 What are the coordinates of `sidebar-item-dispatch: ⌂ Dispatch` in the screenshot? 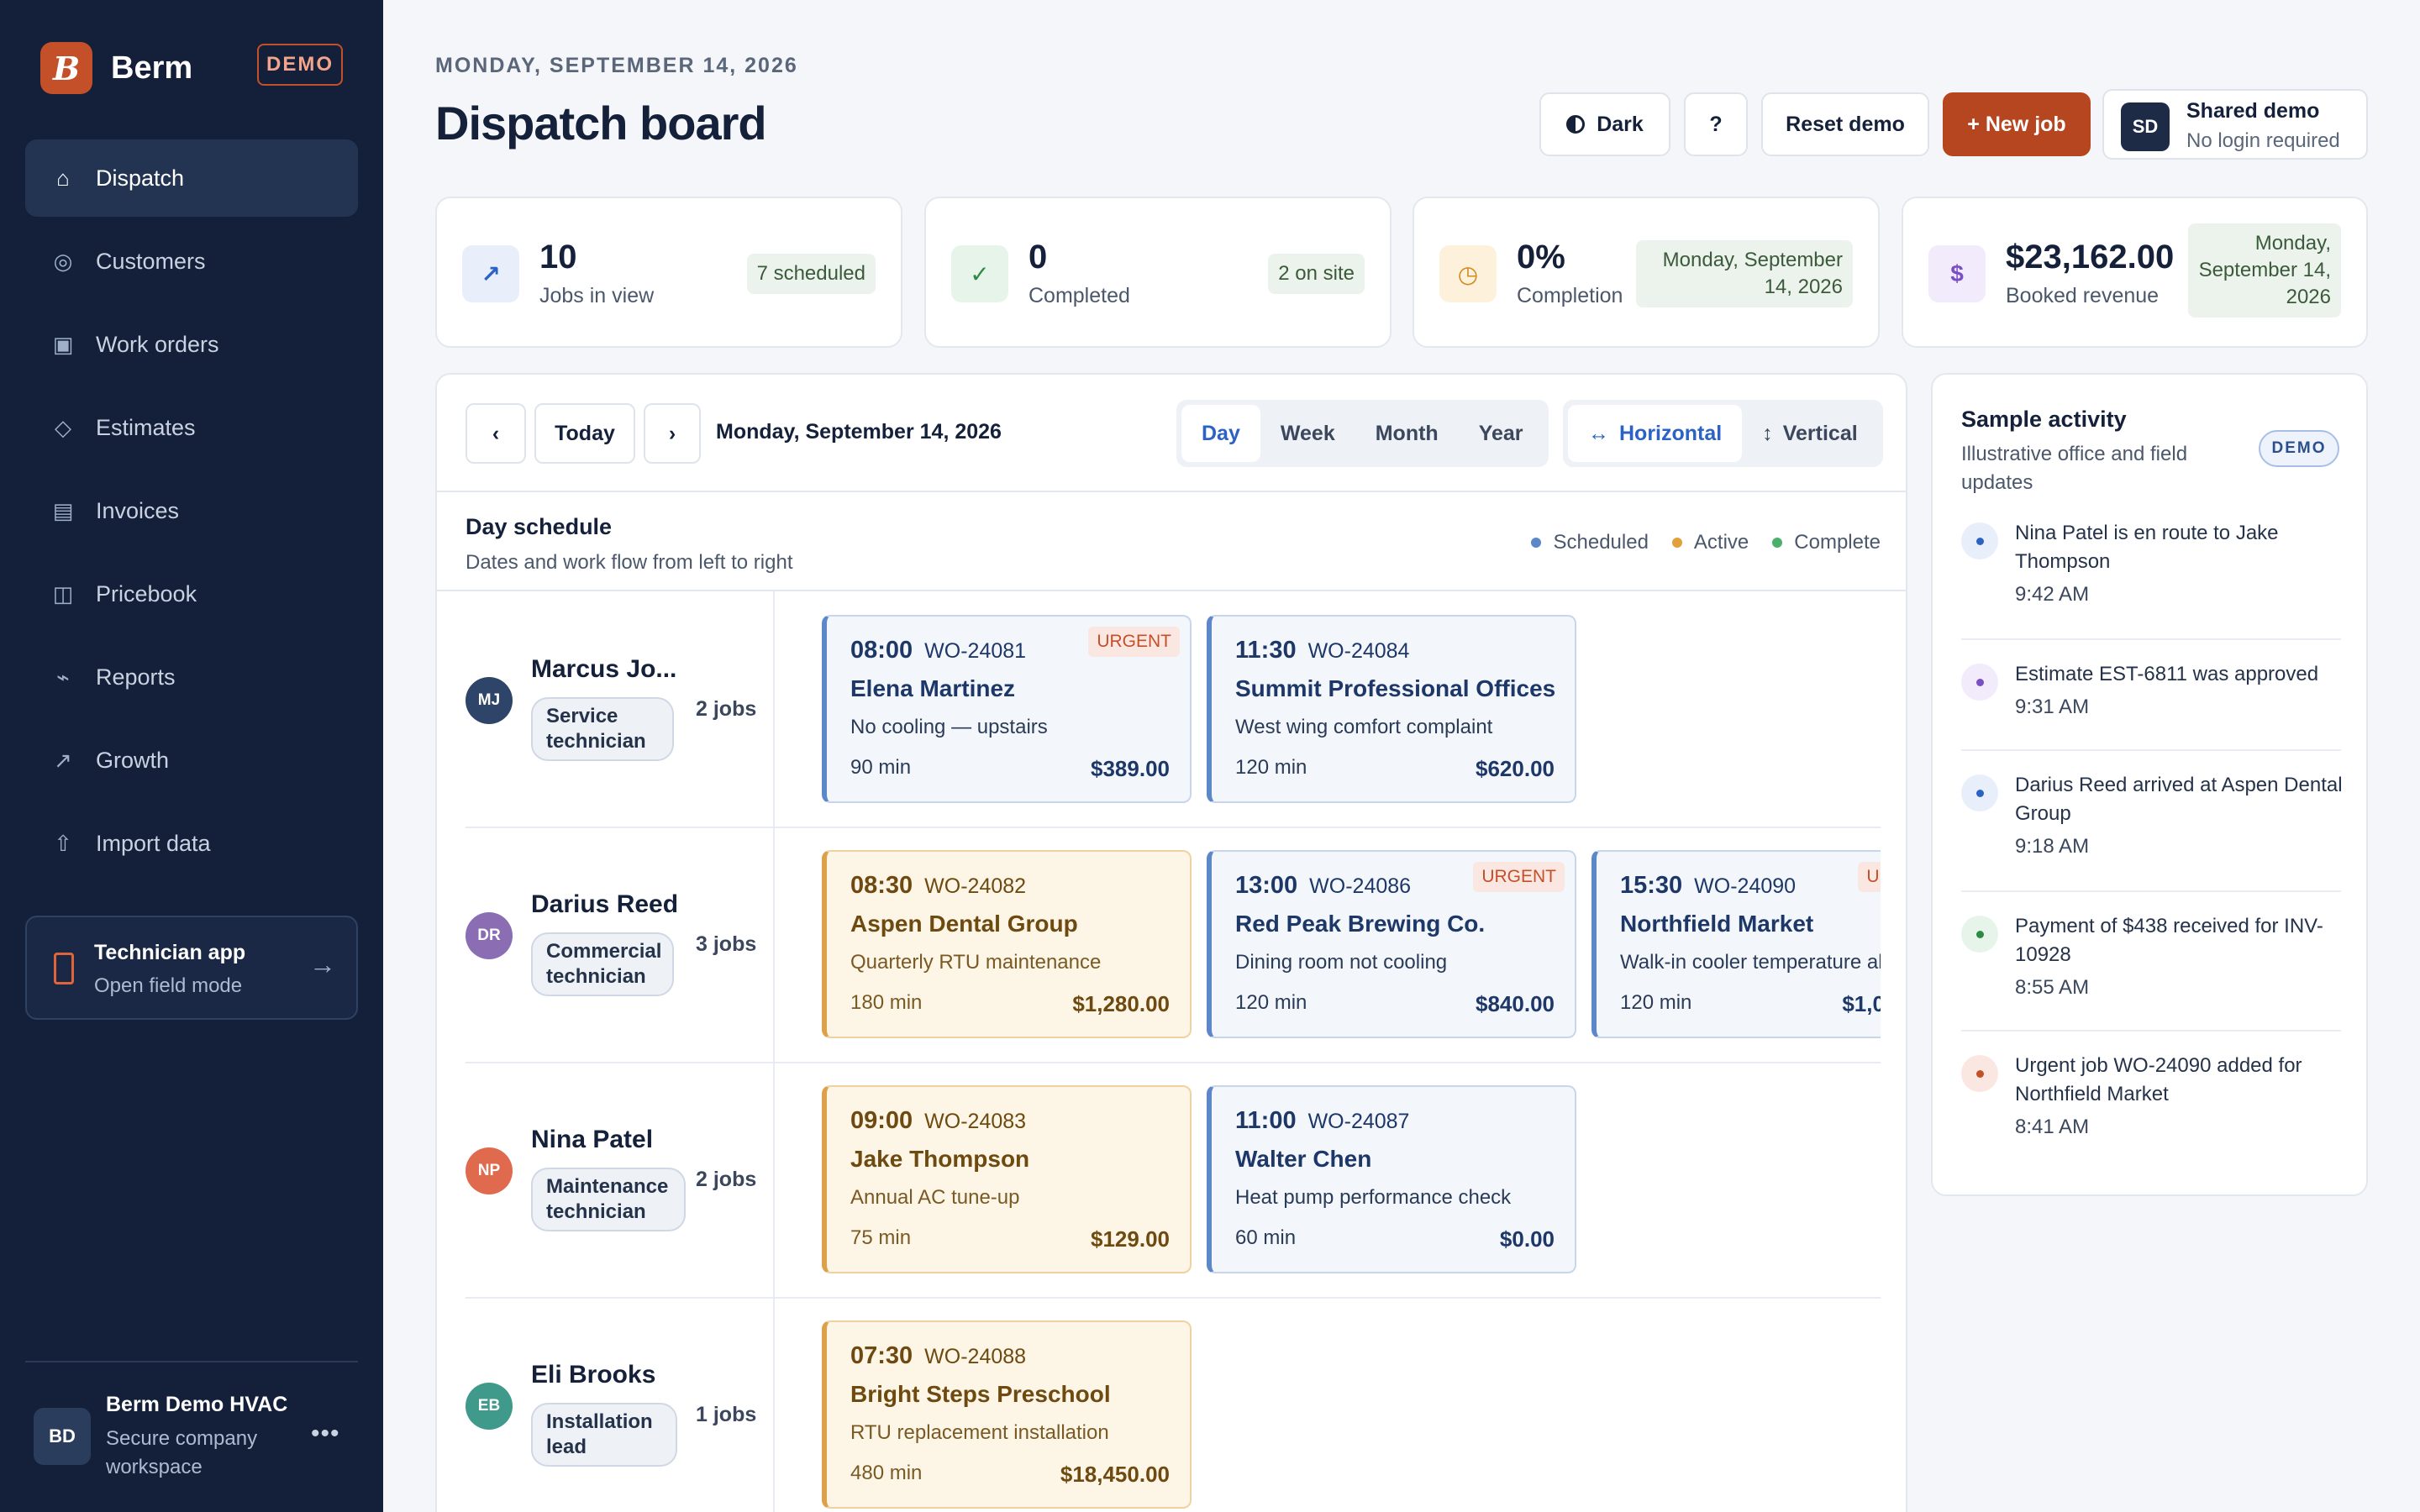 It's located at (191, 178).